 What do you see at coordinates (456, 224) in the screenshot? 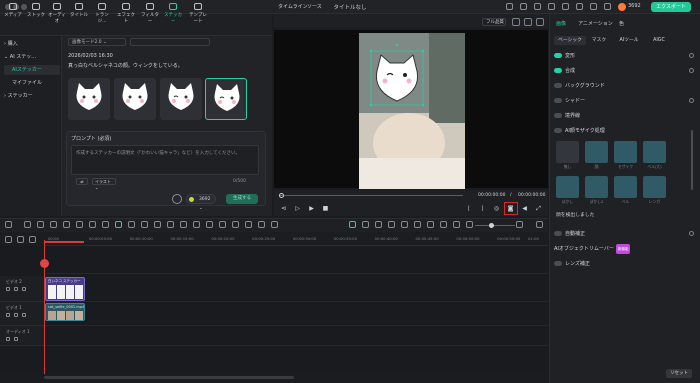
I see `preview-quality-icon` at bounding box center [456, 224].